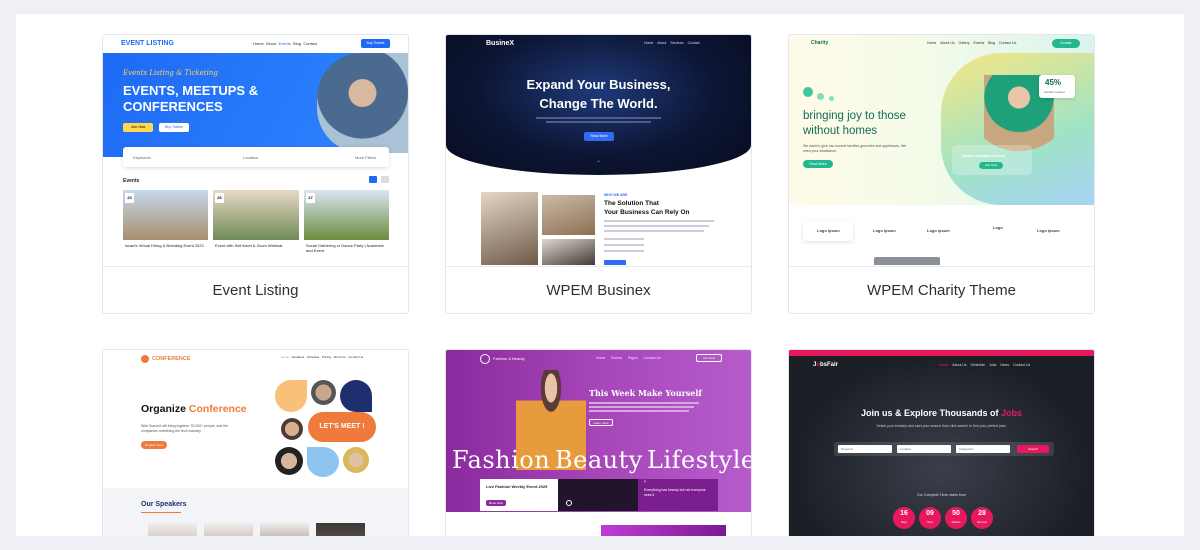  I want to click on partner-logo: Logo, so click(998, 227).